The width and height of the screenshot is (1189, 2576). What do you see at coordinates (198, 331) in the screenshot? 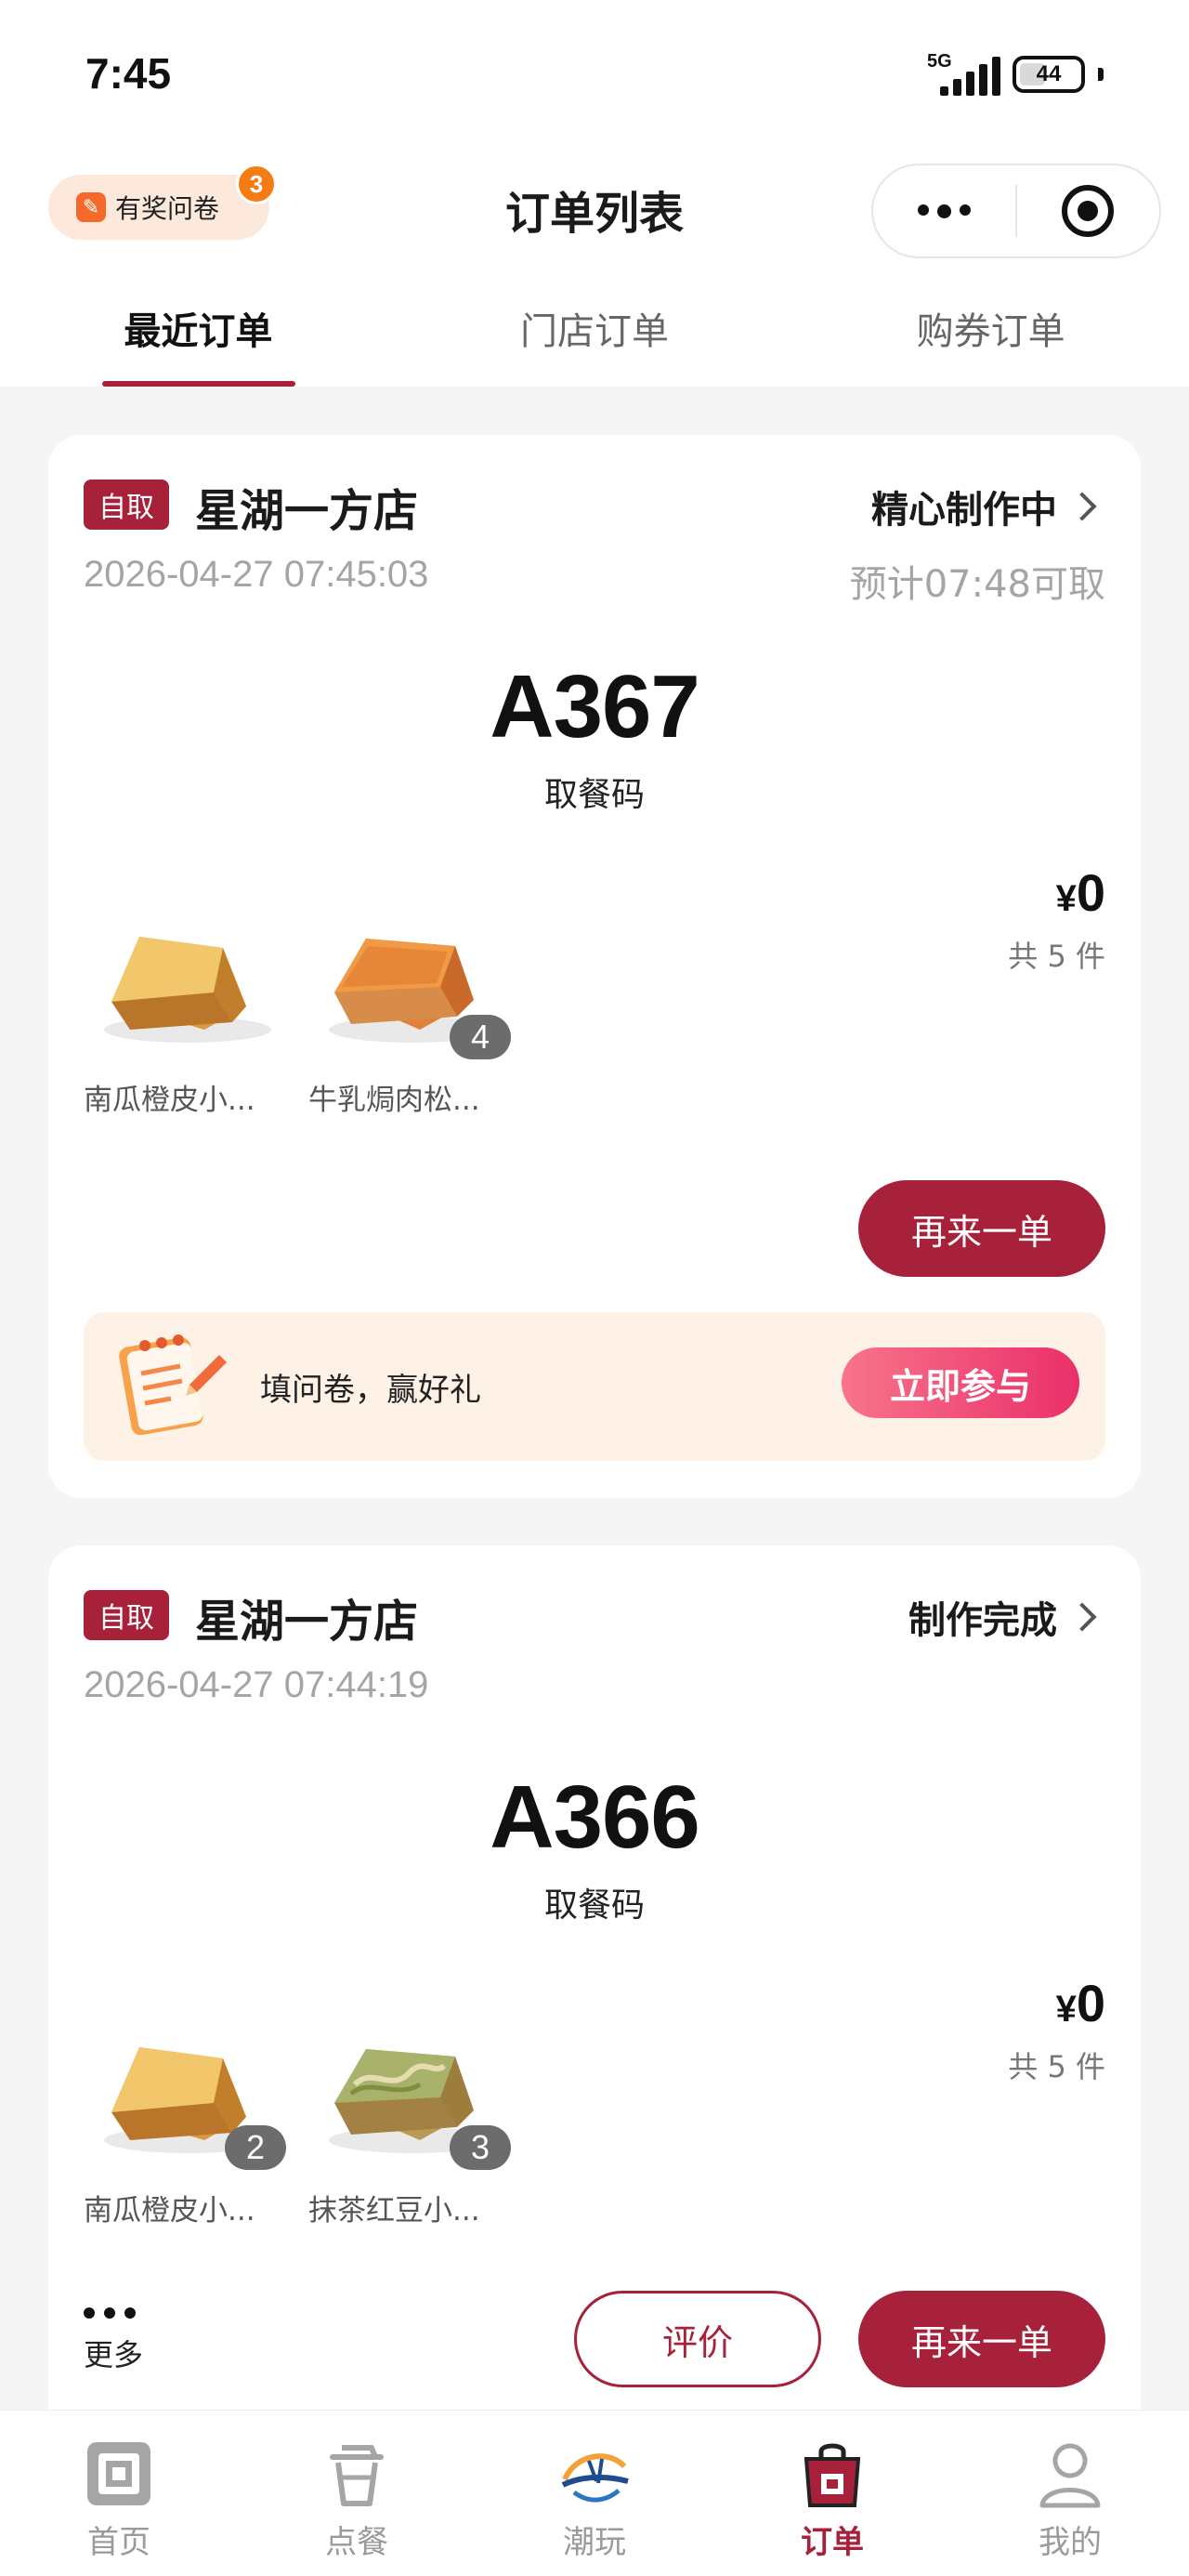
I see `tab-label: 最近订单` at bounding box center [198, 331].